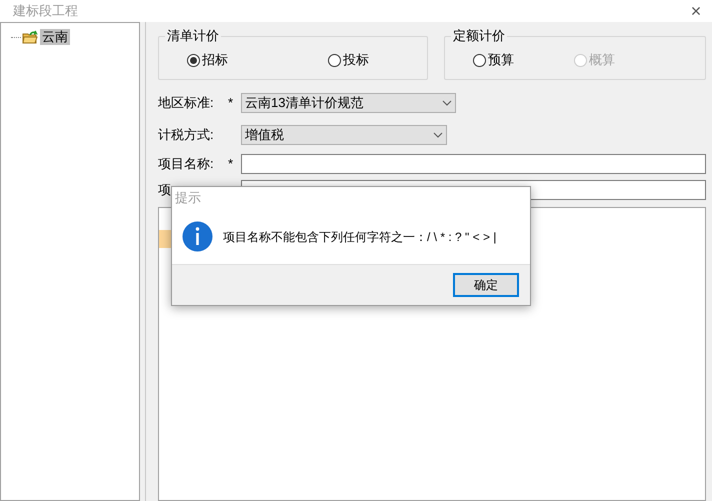 The height and width of the screenshot is (501, 712). I want to click on input-field, so click(473, 164).